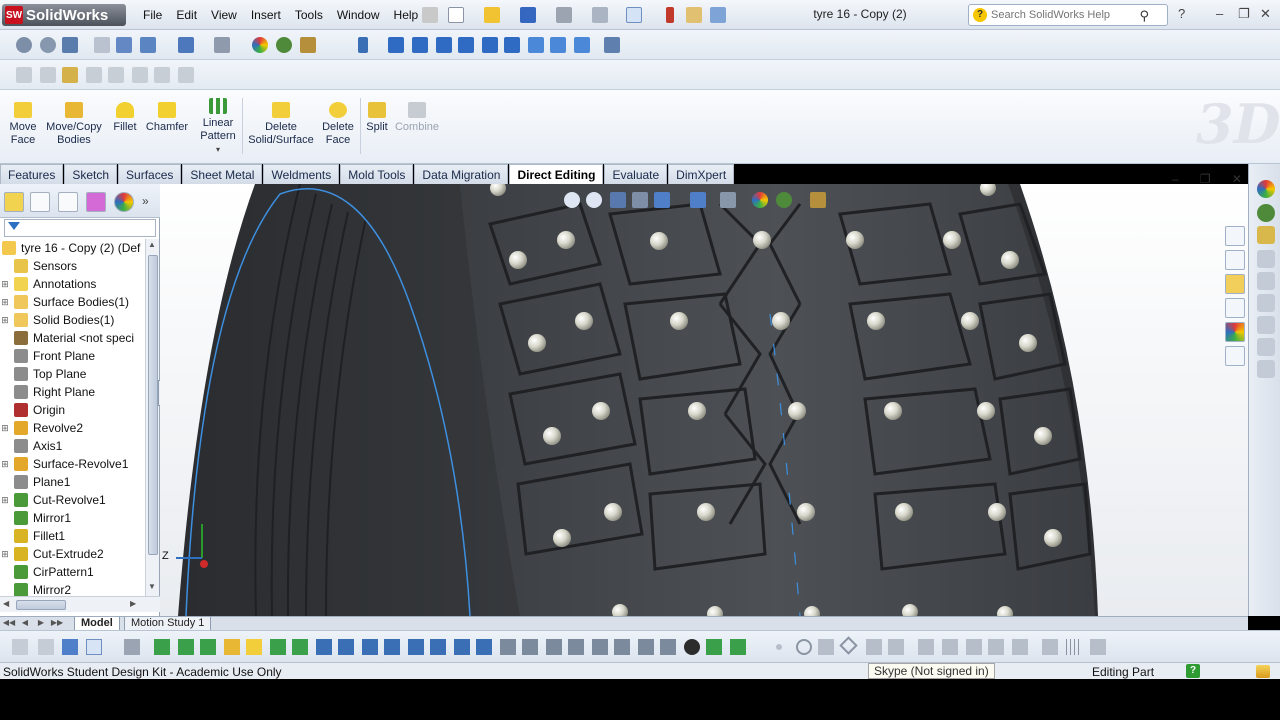 The width and height of the screenshot is (1280, 720). Describe the element at coordinates (456, 15) in the screenshot. I see `new-document-icon` at that location.